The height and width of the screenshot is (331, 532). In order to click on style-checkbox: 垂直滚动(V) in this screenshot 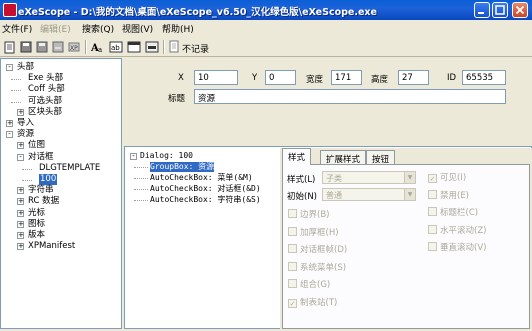, I will do `click(457, 247)`.